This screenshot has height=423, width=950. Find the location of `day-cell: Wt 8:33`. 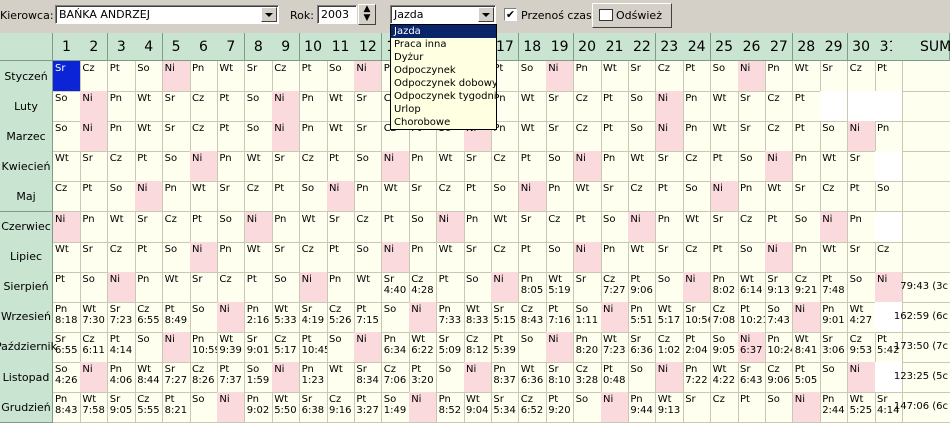

day-cell: Wt 8:33 is located at coordinates (478, 317).